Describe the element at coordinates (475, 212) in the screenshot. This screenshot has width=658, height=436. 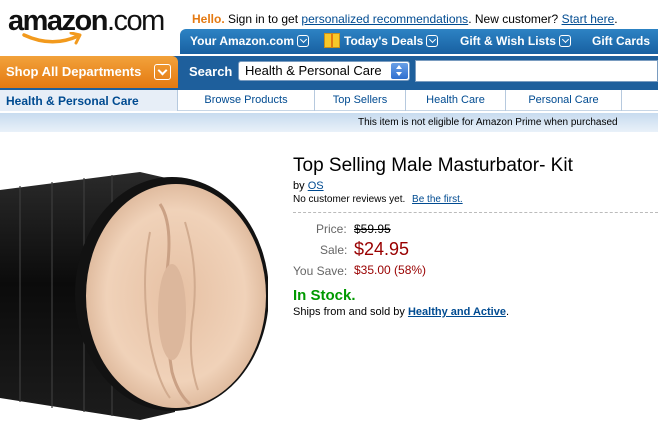
I see `divider` at that location.